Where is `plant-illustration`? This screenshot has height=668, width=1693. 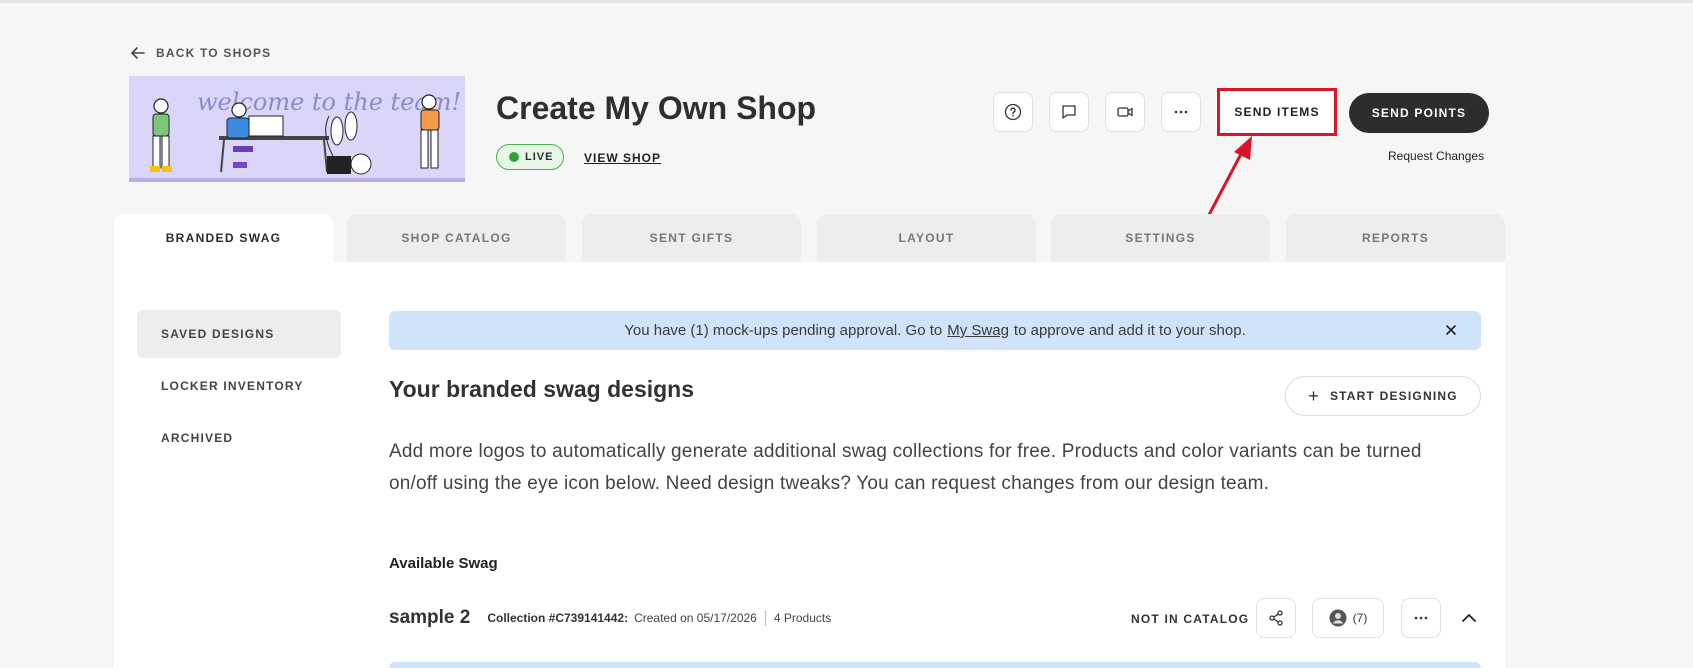 plant-illustration is located at coordinates (348, 143).